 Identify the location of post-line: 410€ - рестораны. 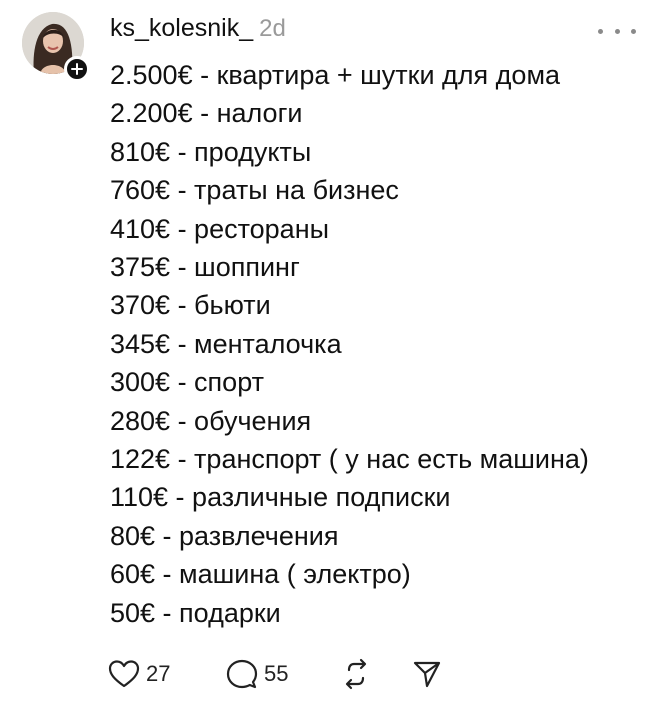
(220, 228).